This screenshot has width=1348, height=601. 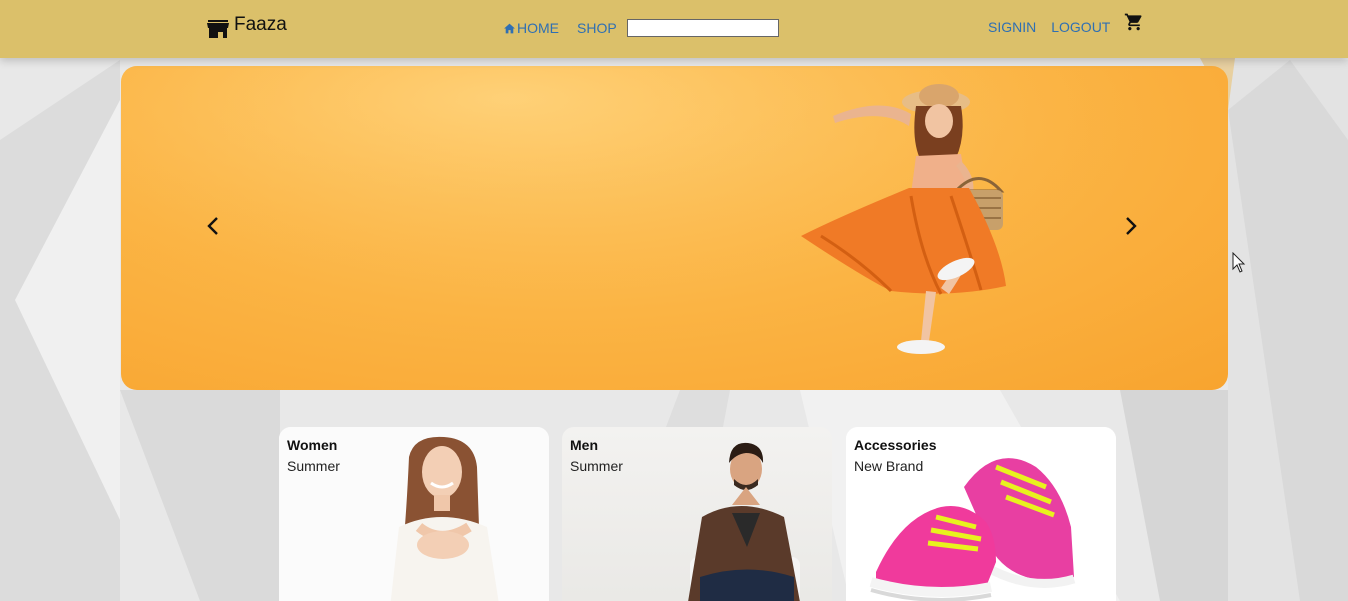 I want to click on category-card-men: Men Summer, so click(x=697, y=514).